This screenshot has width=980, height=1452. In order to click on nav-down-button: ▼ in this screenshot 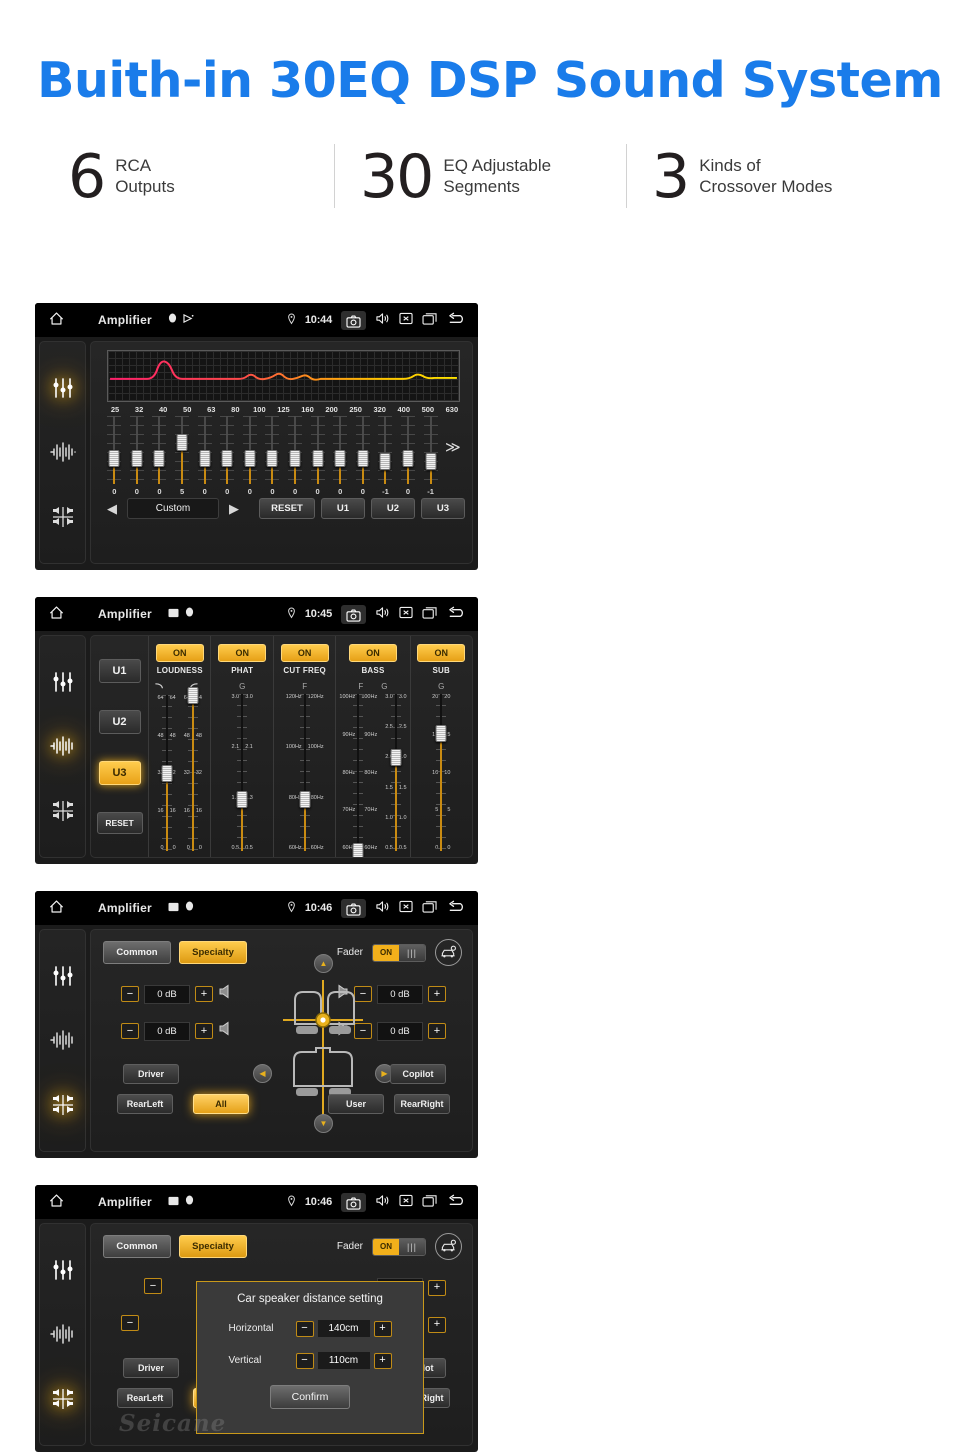, I will do `click(323, 1123)`.